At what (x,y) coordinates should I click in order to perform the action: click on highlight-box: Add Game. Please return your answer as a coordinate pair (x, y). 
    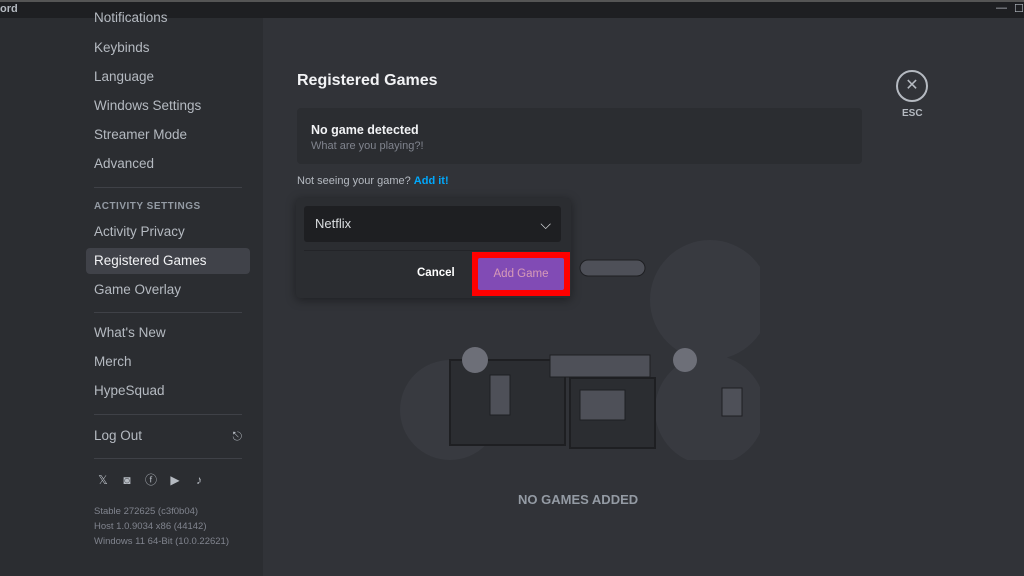
    Looking at the image, I should click on (521, 274).